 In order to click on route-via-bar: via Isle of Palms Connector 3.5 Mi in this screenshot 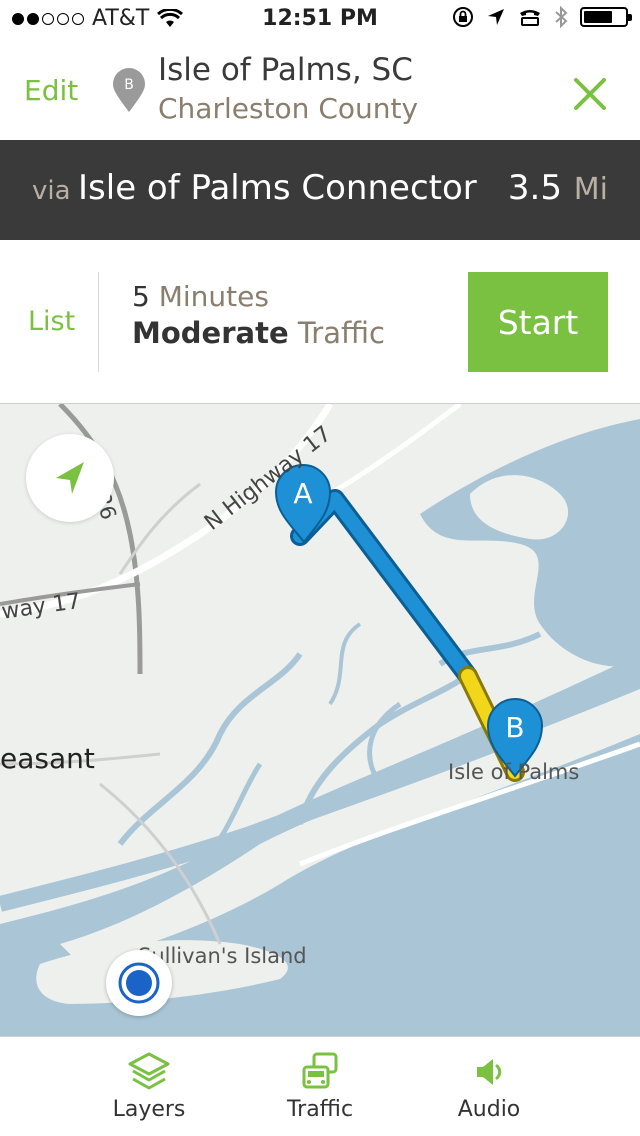, I will do `click(320, 190)`.